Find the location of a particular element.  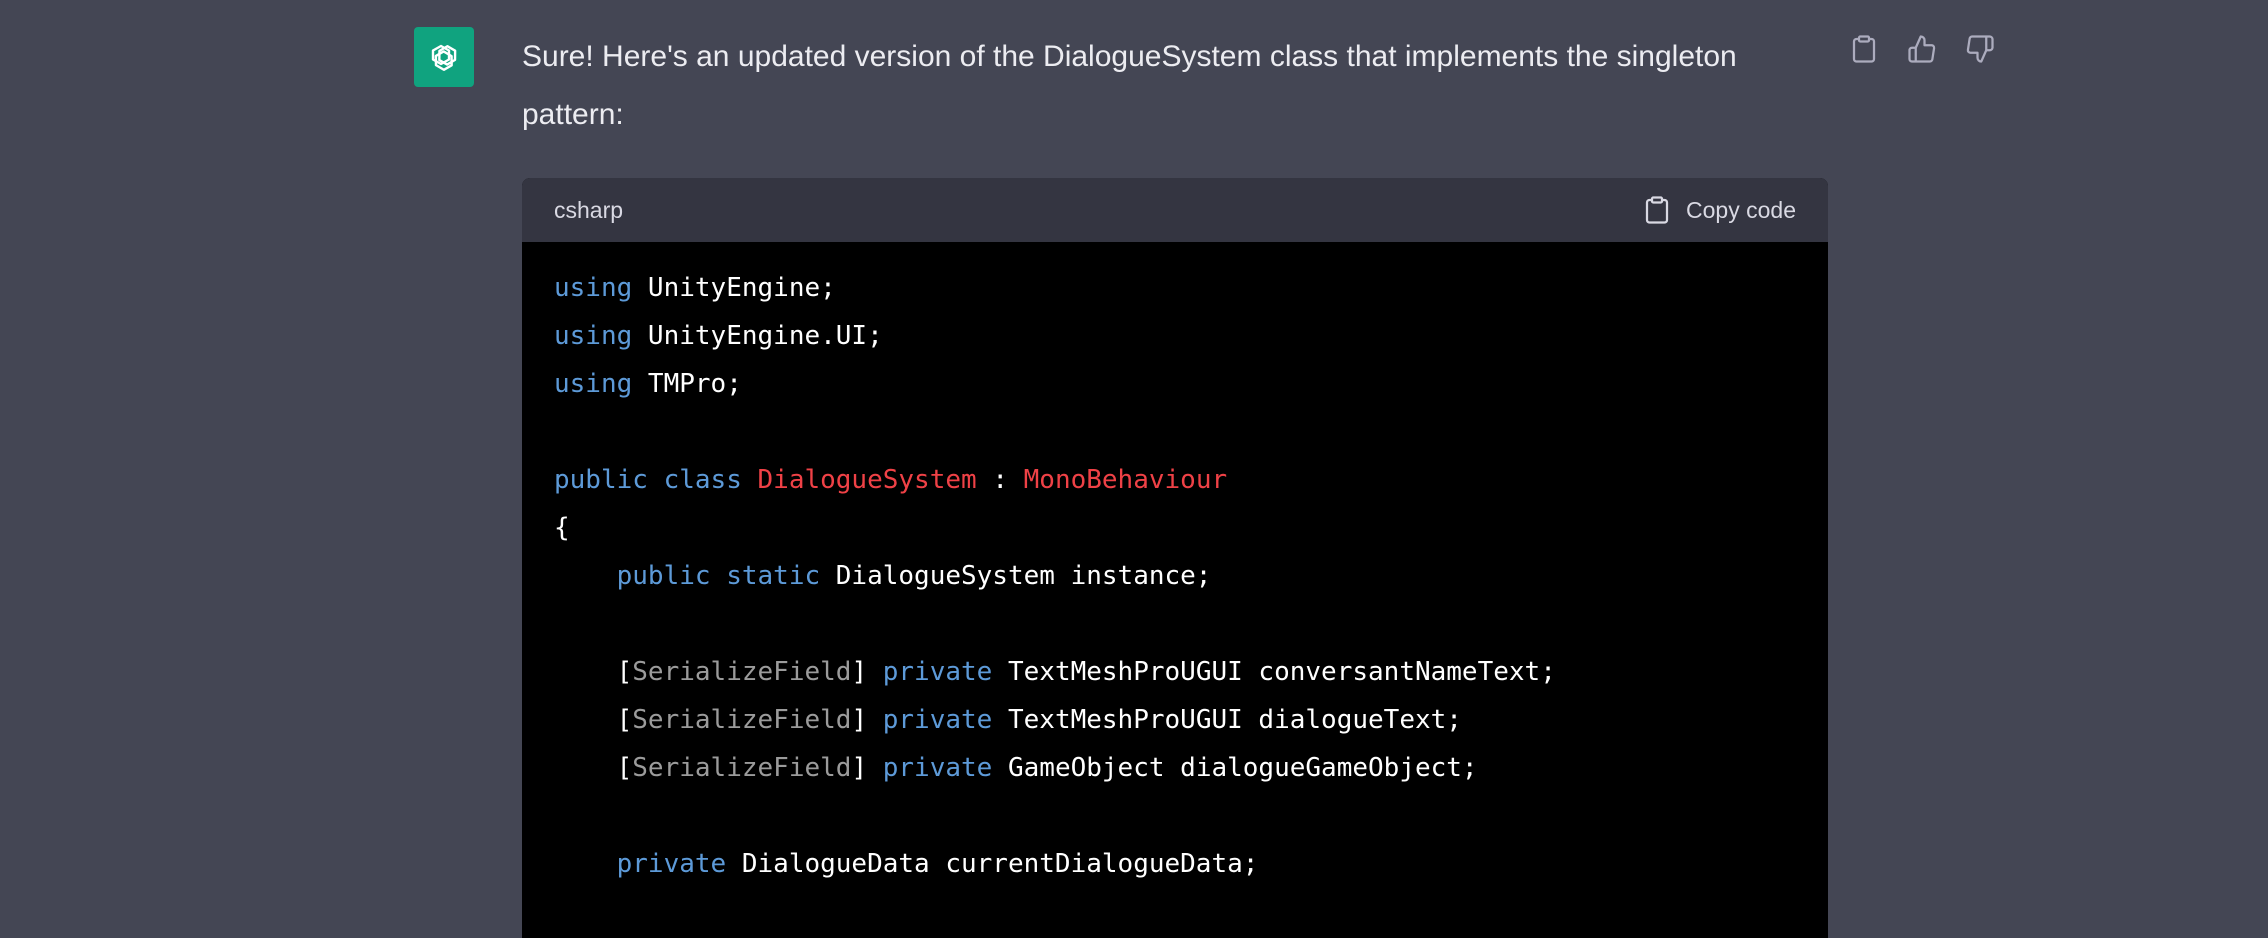

code-token: GameObject dialogueGameObject; is located at coordinates (1235, 768).